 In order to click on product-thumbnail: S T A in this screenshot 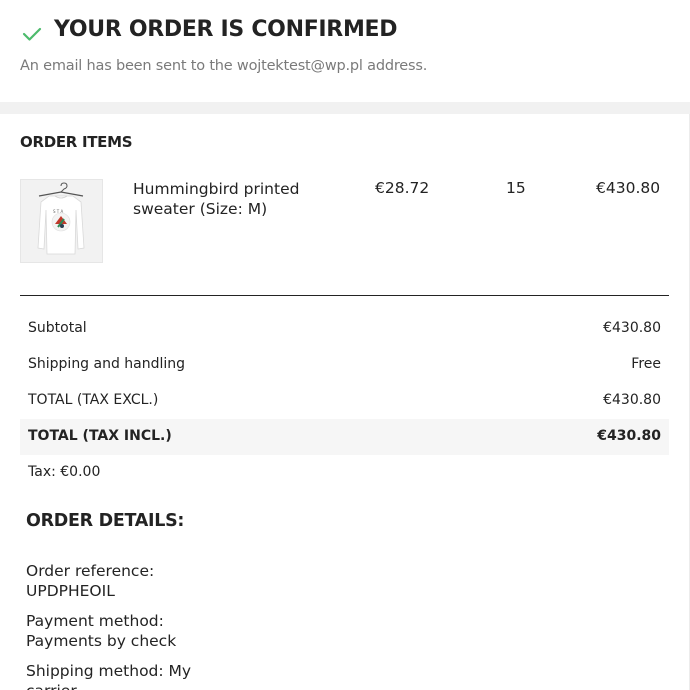, I will do `click(61, 221)`.